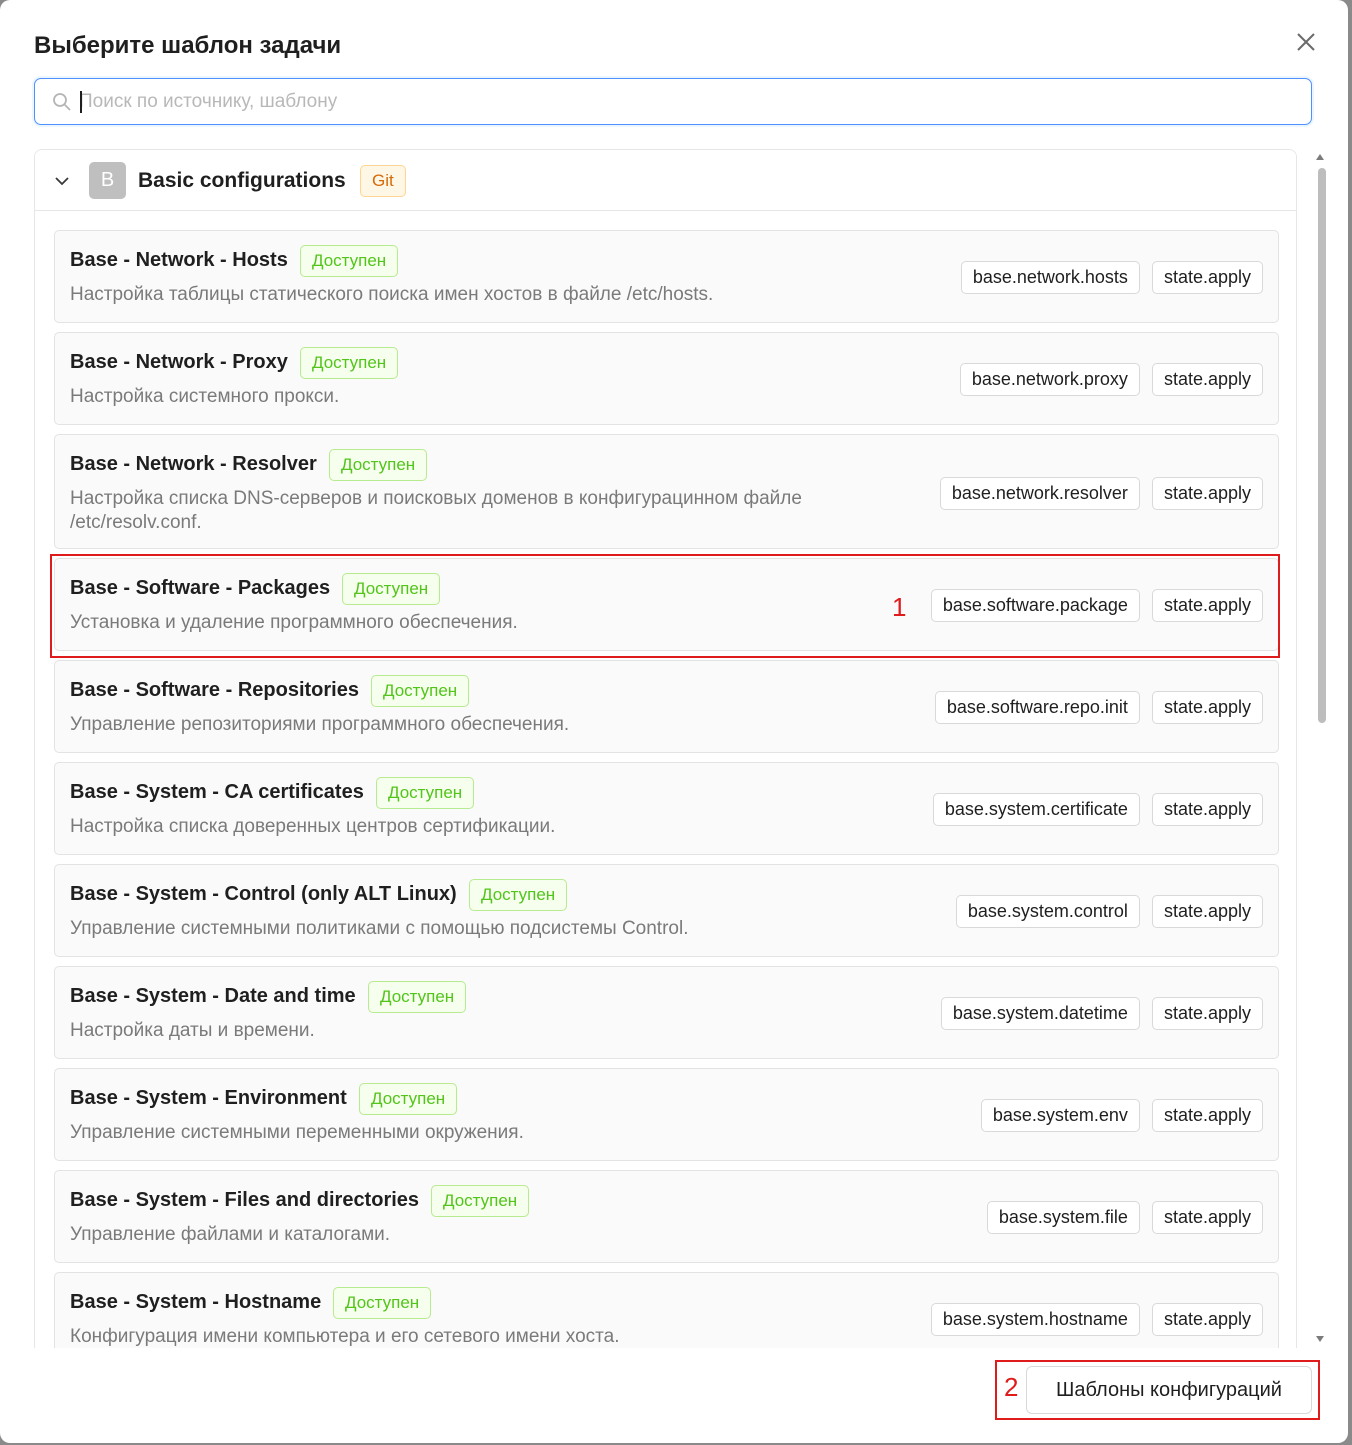 The height and width of the screenshot is (1445, 1352). I want to click on template-tags: base.network.proxy state.apply, so click(1111, 379).